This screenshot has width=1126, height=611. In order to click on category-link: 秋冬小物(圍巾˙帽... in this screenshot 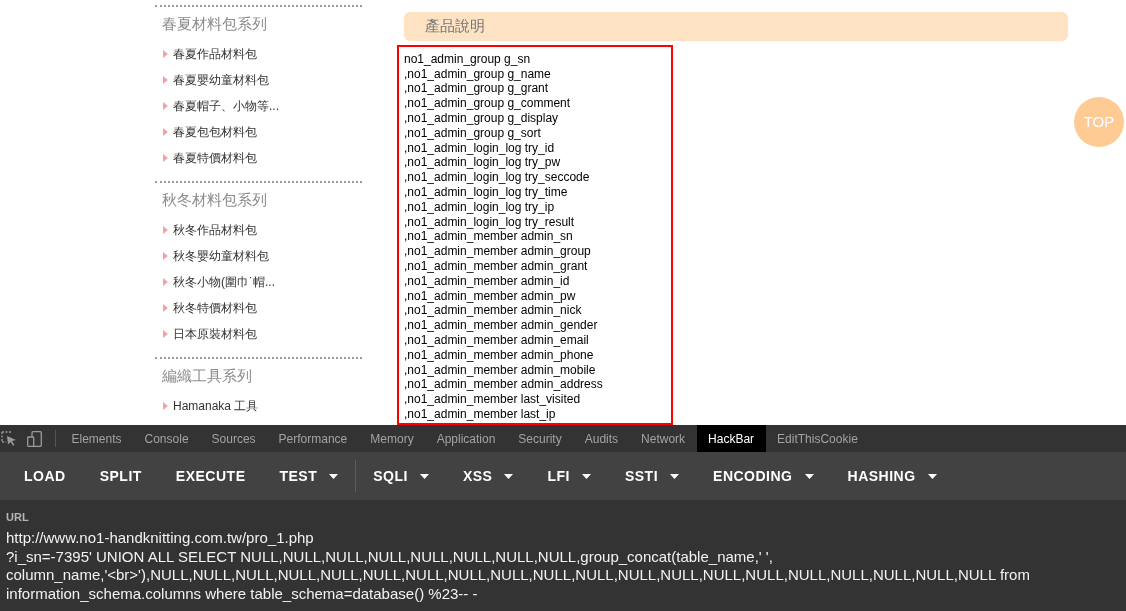, I will do `click(219, 282)`.